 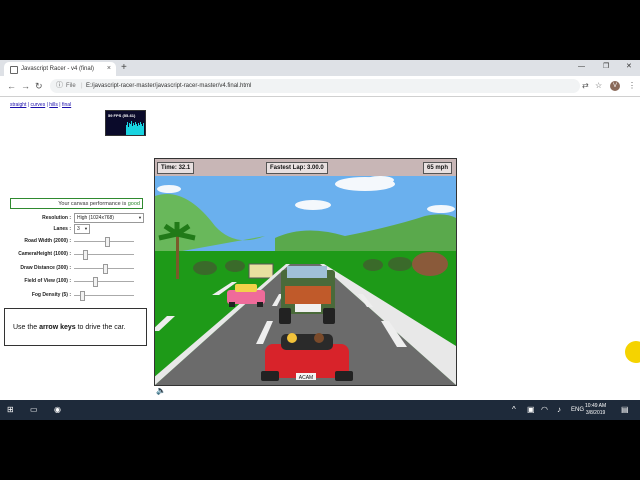 I want to click on version-links: straight | curves | hills | final, so click(x=41, y=105).